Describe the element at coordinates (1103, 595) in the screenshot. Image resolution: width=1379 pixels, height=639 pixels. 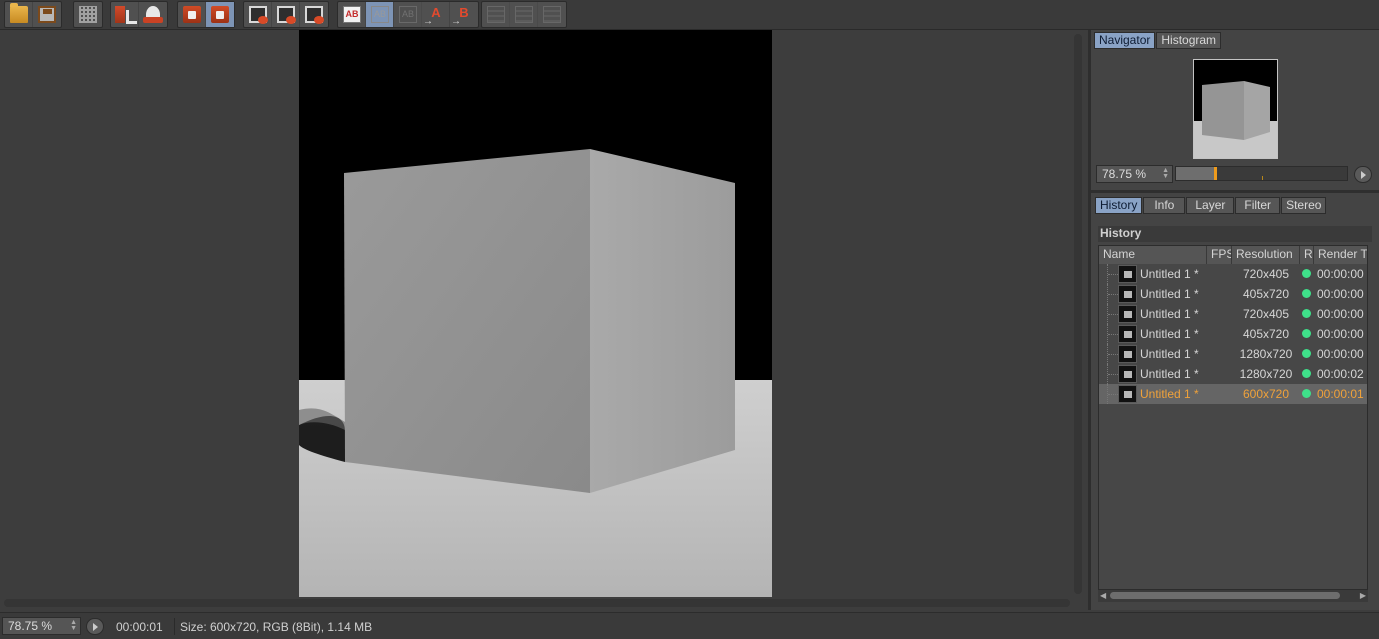
I see `scroll-left-icon: ◀` at that location.